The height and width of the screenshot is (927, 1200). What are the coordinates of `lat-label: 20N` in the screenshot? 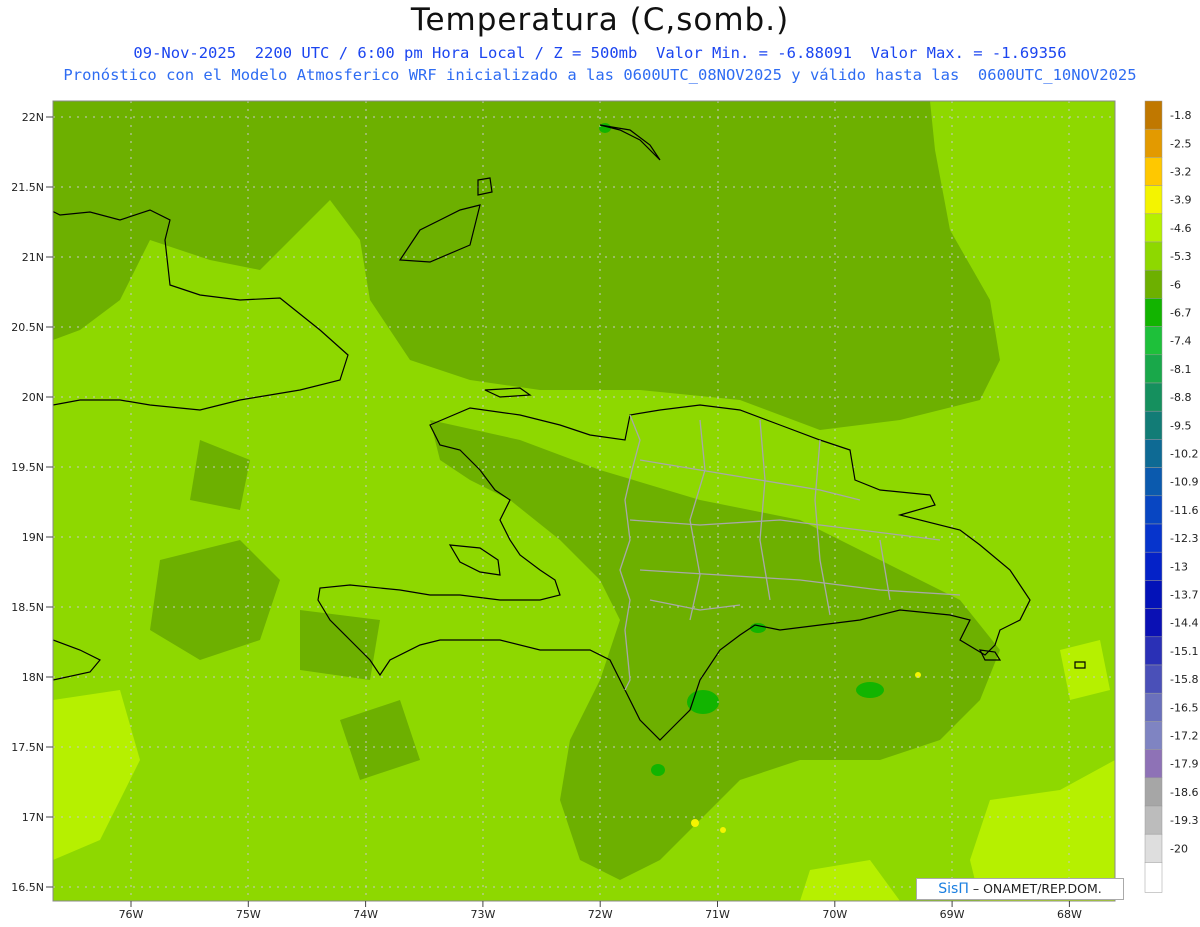 It's located at (33, 397).